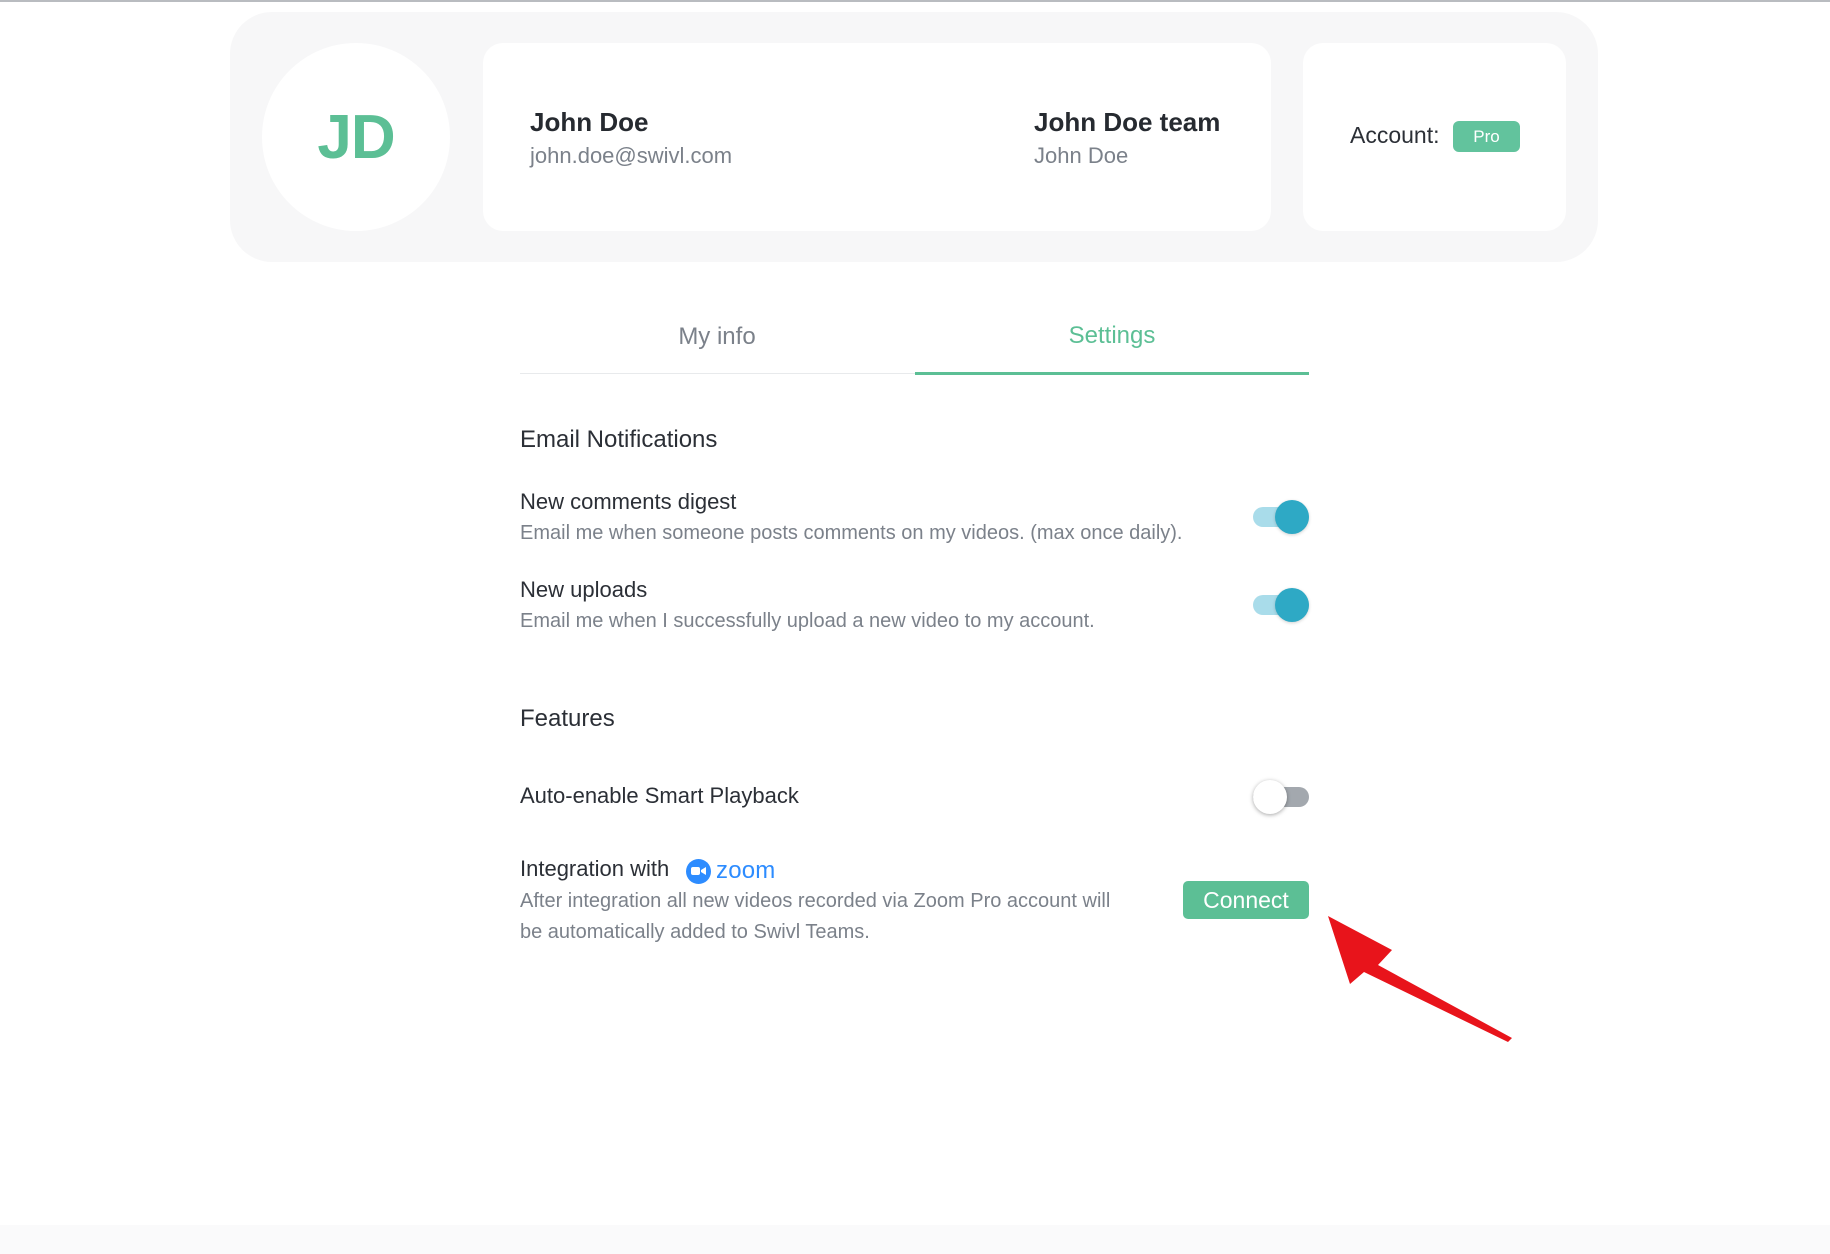 This screenshot has height=1254, width=1830. I want to click on smart-playback-title: Auto-enable Smart Playback, so click(659, 795).